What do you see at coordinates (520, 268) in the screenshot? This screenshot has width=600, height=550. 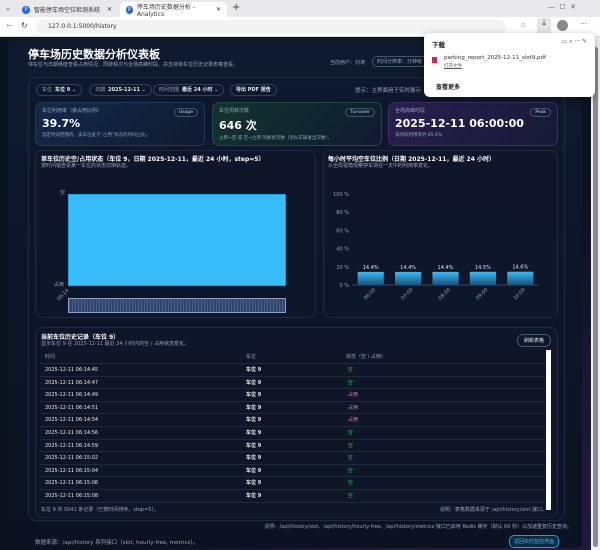 I see `bar-label: 14.6%` at bounding box center [520, 268].